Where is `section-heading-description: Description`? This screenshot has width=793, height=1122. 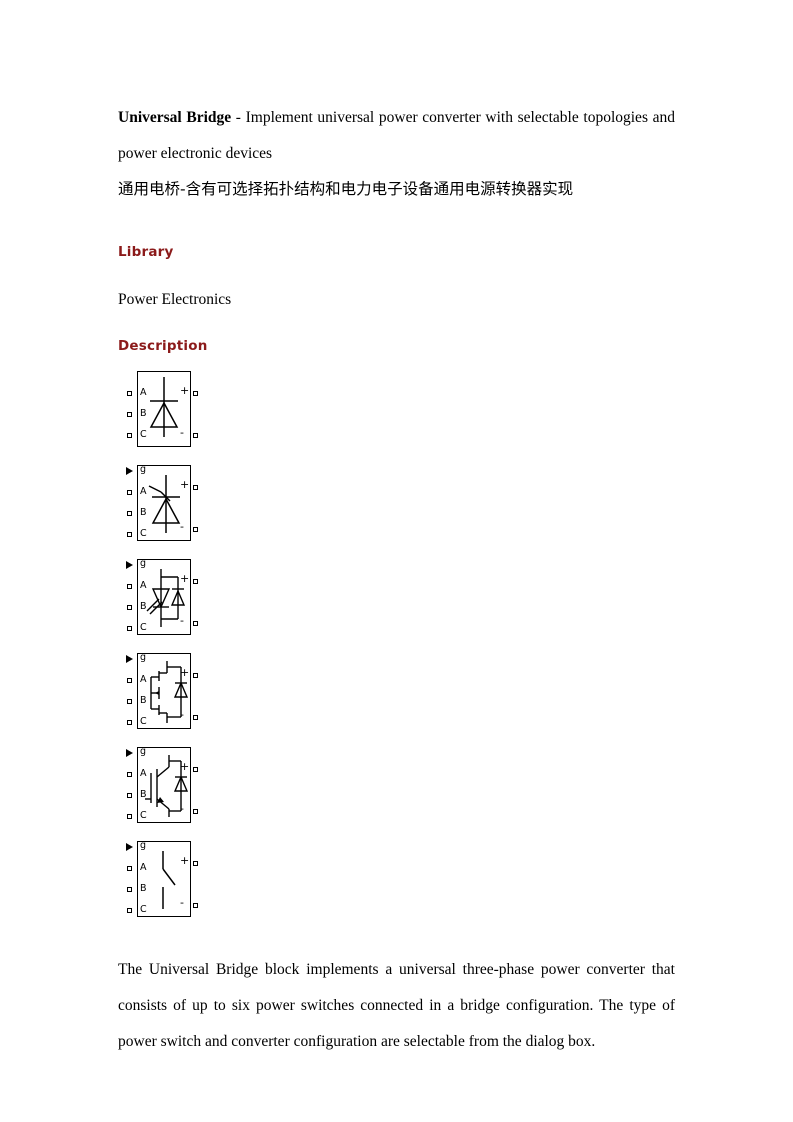 section-heading-description: Description is located at coordinates (163, 346).